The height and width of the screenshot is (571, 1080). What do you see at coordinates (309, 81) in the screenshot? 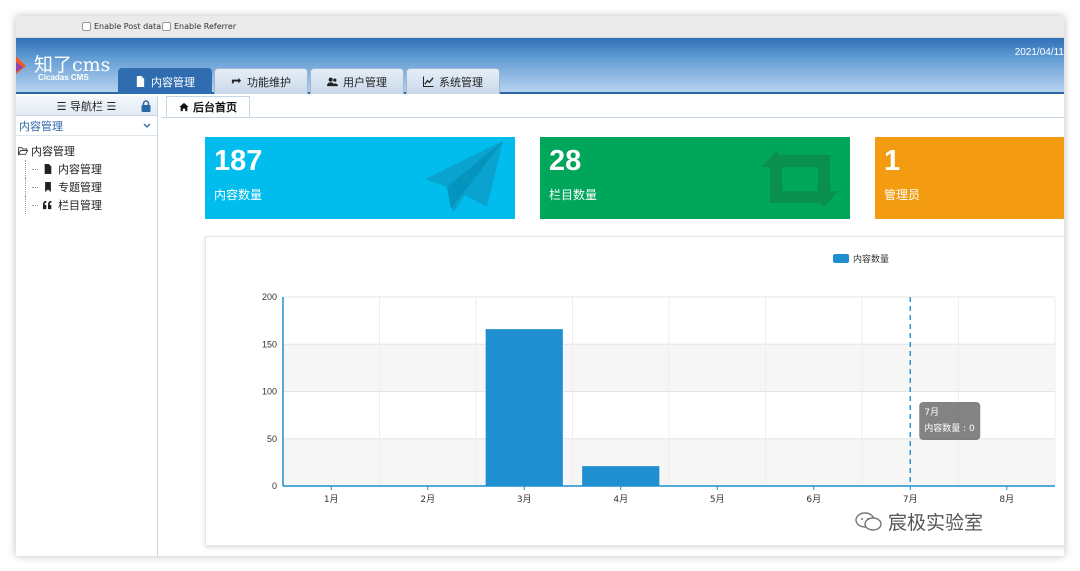
I see `main-tabs: 内容管理 功能维护 用户管理 系统管理` at bounding box center [309, 81].